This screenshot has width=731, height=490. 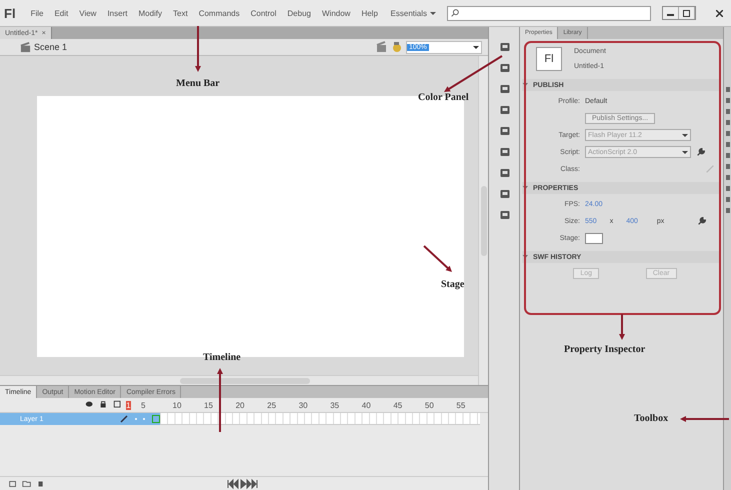 I want to click on new-layer-icon, so click(x=13, y=483).